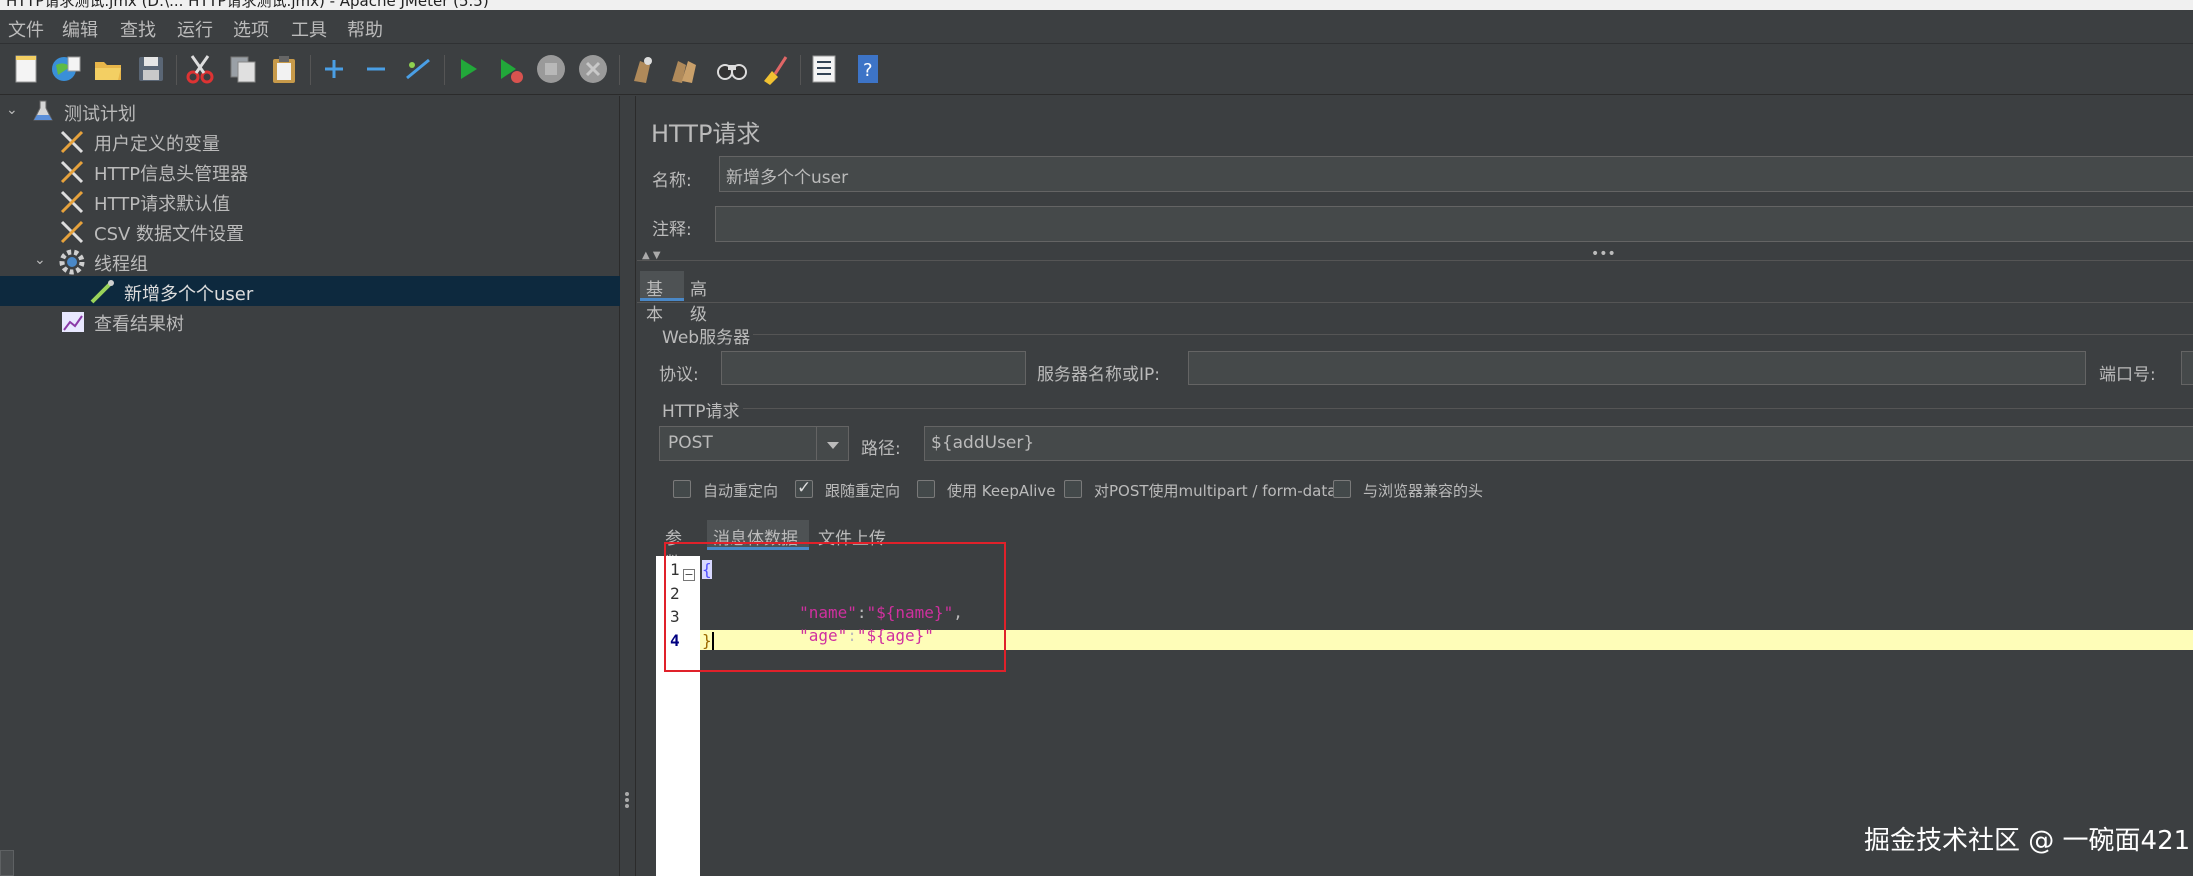 This screenshot has height=876, width=2193. What do you see at coordinates (593, 69) in the screenshot?
I see `shutdown-icon` at bounding box center [593, 69].